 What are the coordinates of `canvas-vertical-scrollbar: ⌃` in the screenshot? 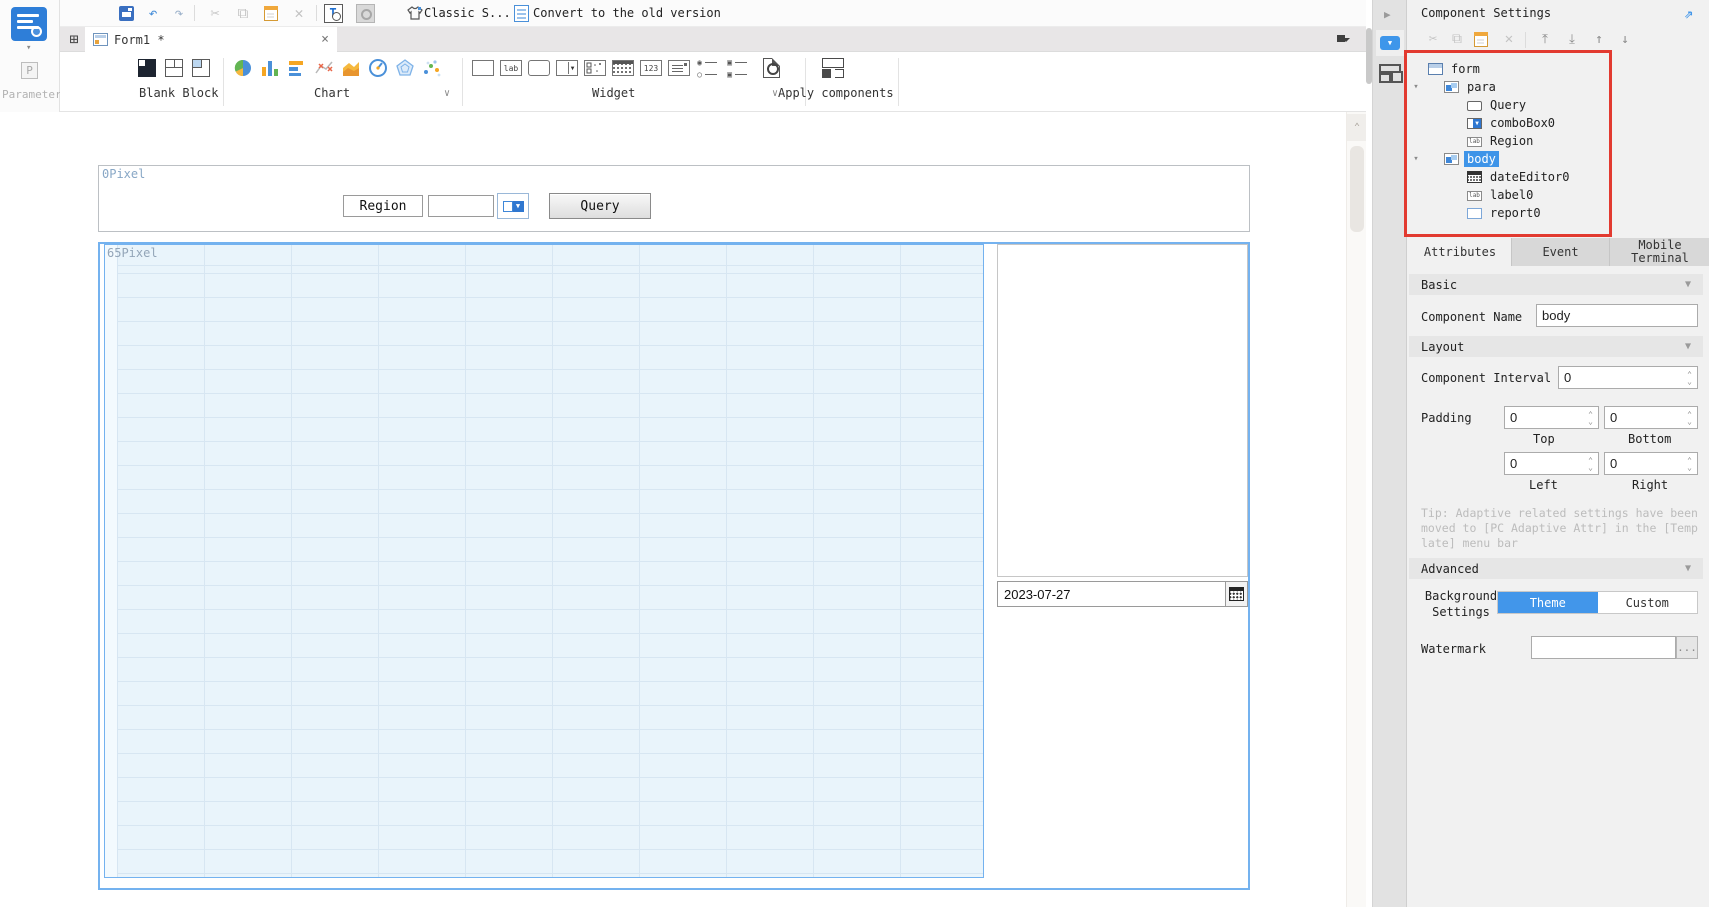 It's located at (1356, 509).